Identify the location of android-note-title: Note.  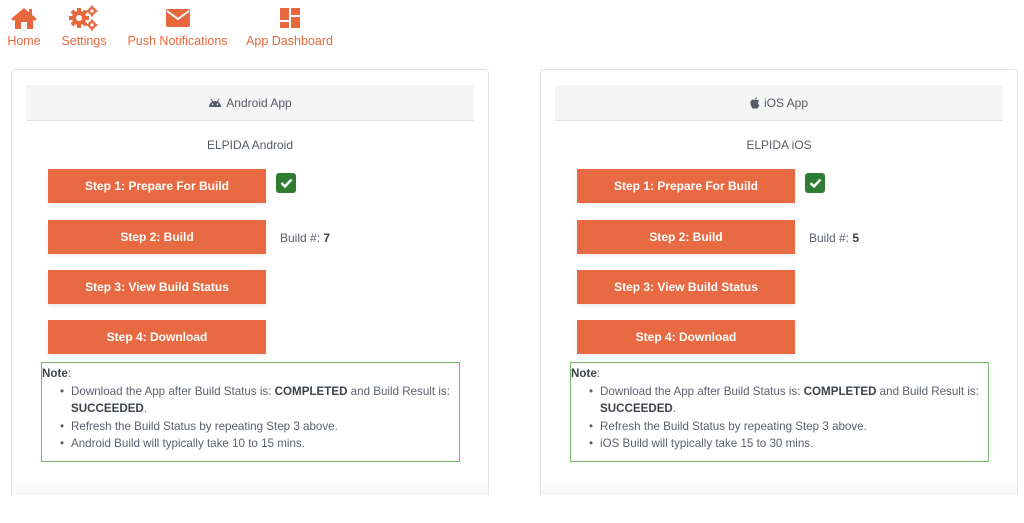
(55, 373).